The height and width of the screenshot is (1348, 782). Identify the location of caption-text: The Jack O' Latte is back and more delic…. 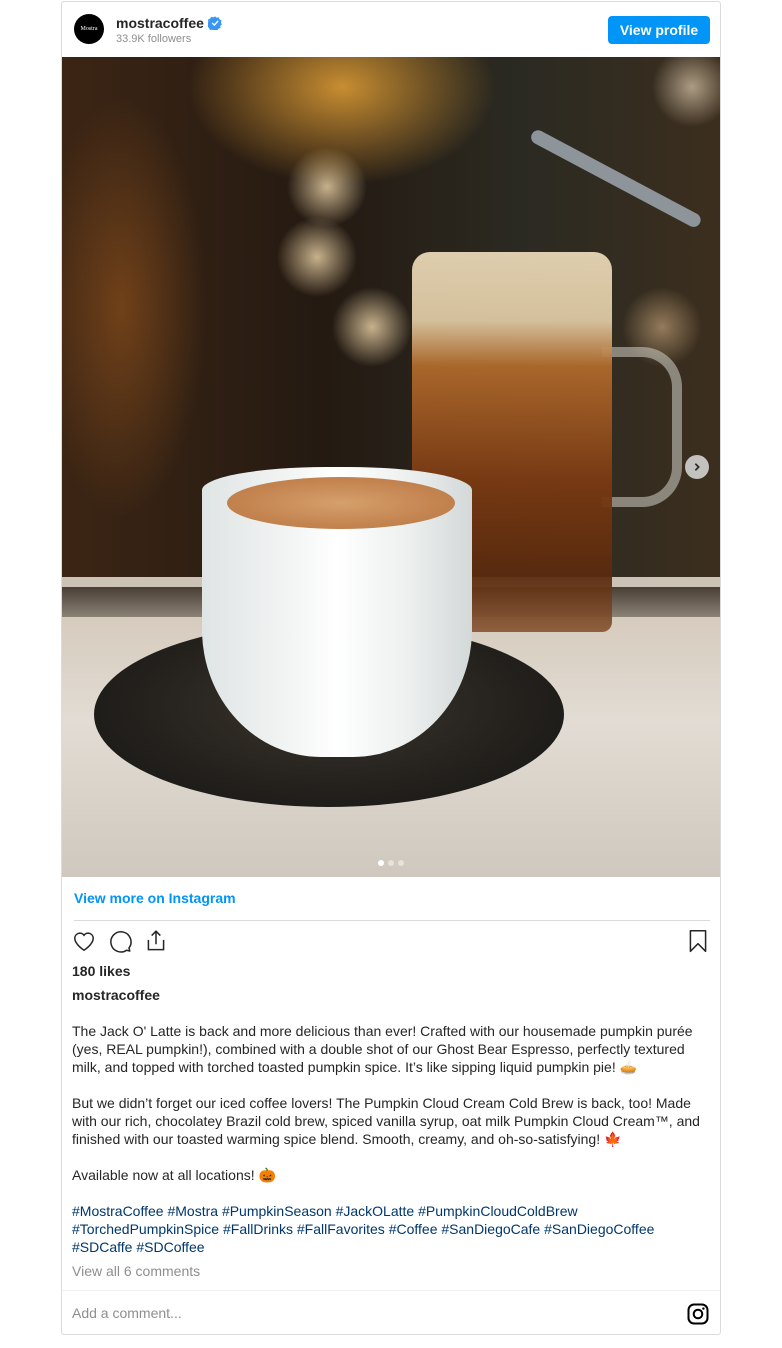
(392, 1112).